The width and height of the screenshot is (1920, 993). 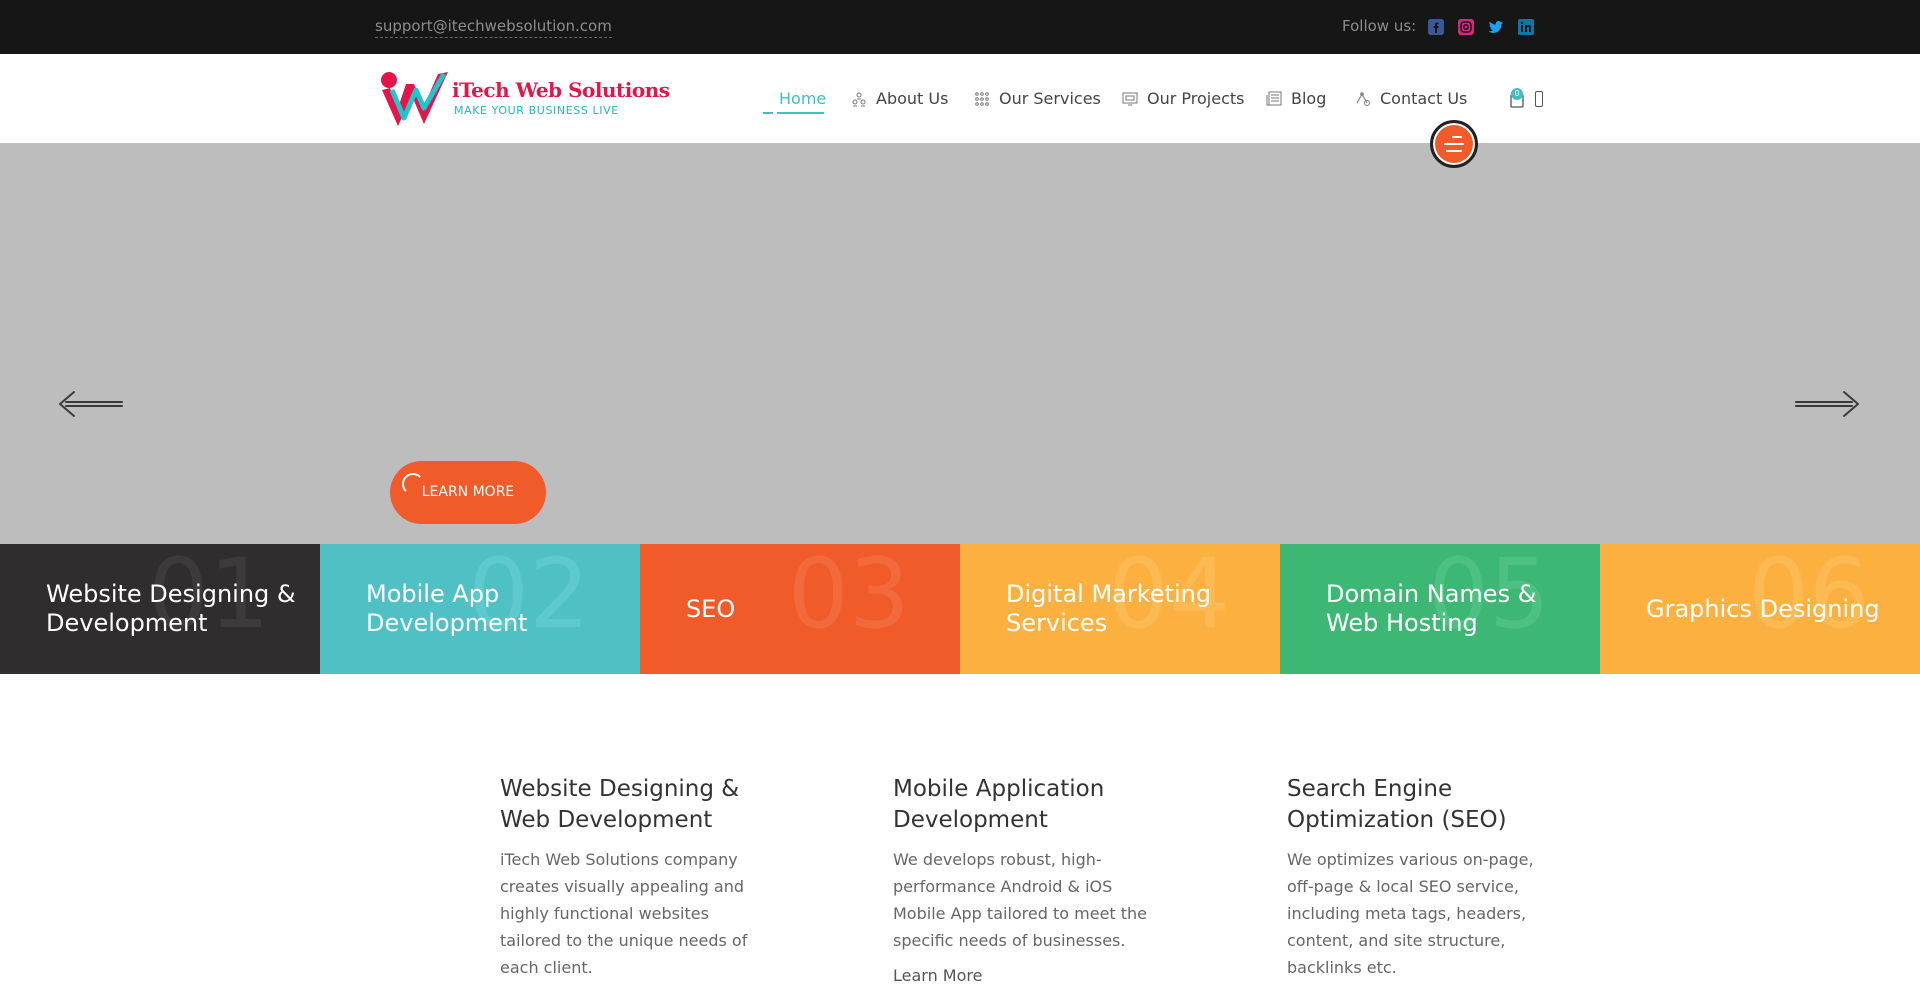 What do you see at coordinates (711, 608) in the screenshot?
I see `service-tile-label: SEO` at bounding box center [711, 608].